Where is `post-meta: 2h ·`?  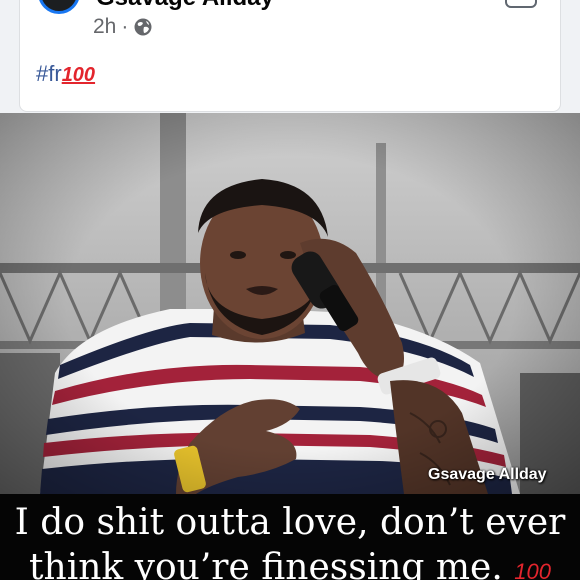 post-meta: 2h · is located at coordinates (123, 27).